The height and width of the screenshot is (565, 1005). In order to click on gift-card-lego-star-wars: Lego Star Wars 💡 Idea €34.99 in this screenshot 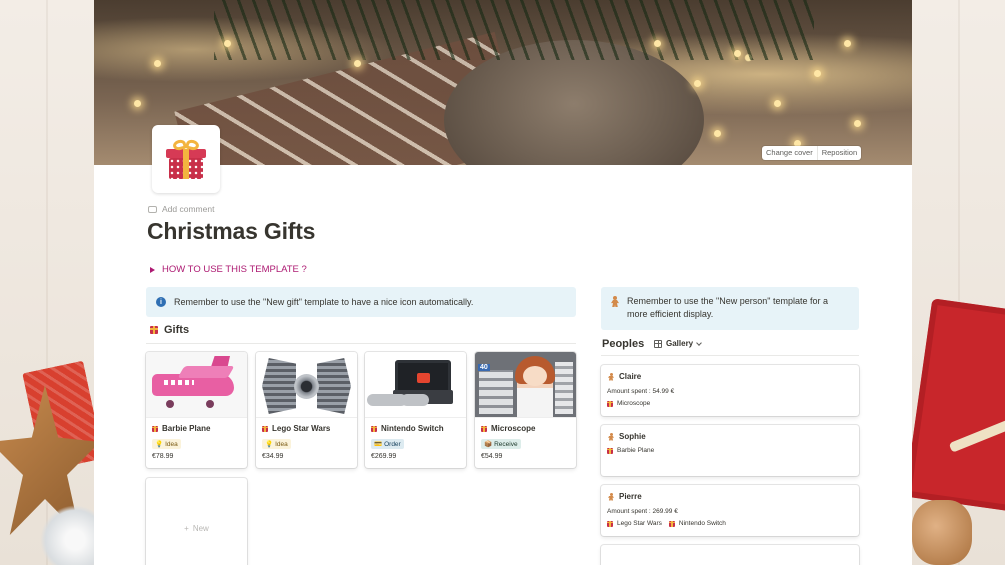, I will do `click(306, 410)`.